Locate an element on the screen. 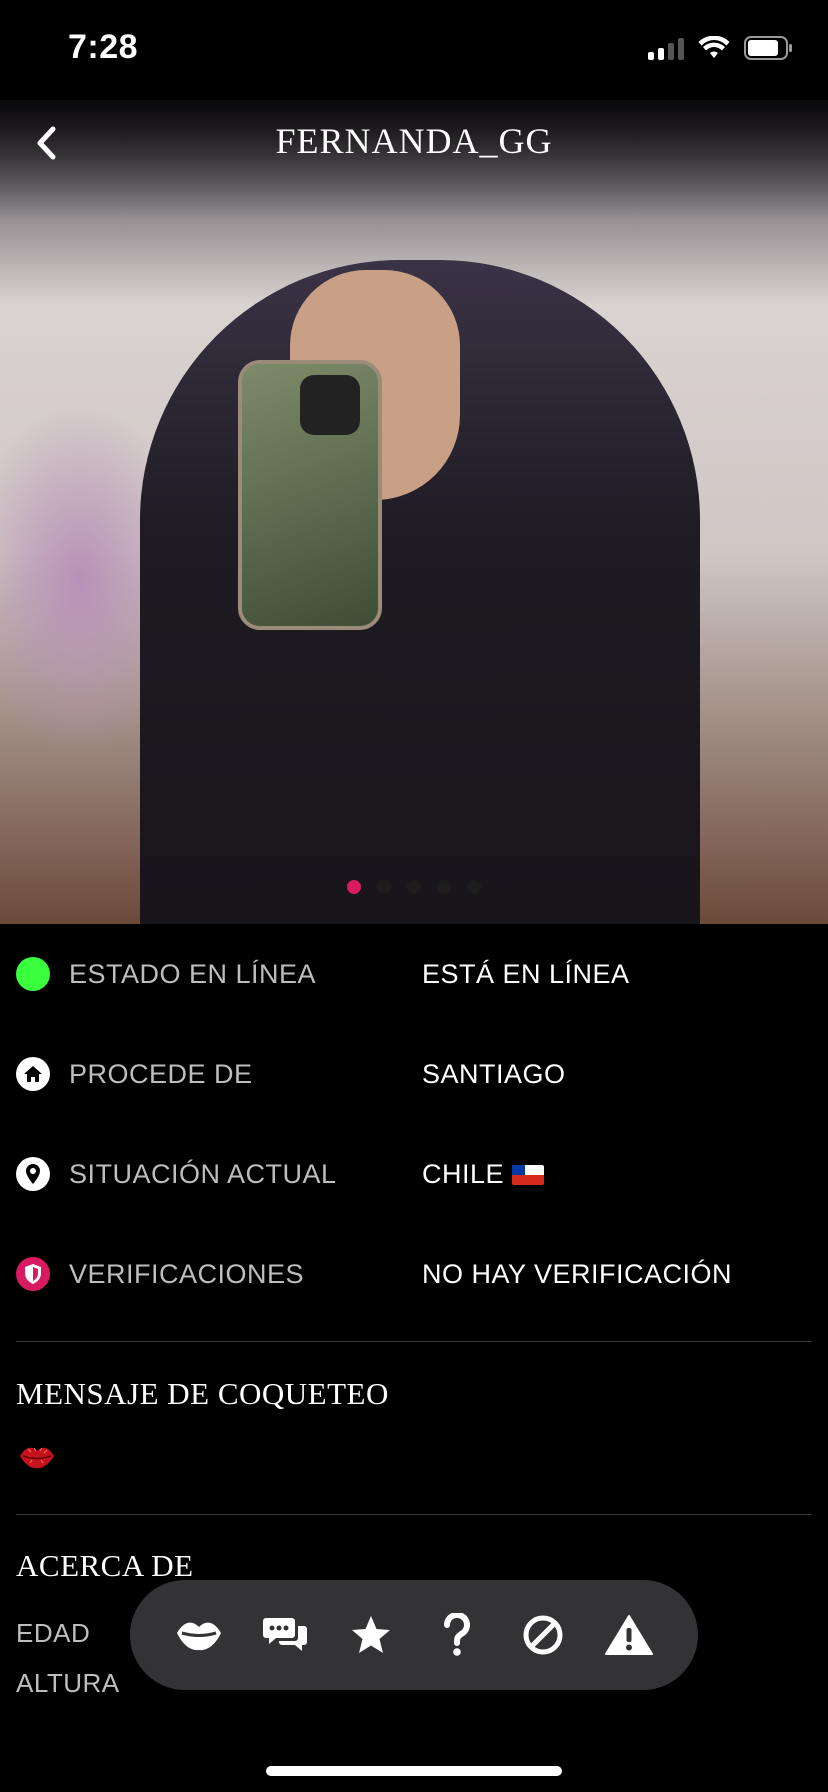 The image size is (828, 1792). photo-phone-camera is located at coordinates (330, 405).